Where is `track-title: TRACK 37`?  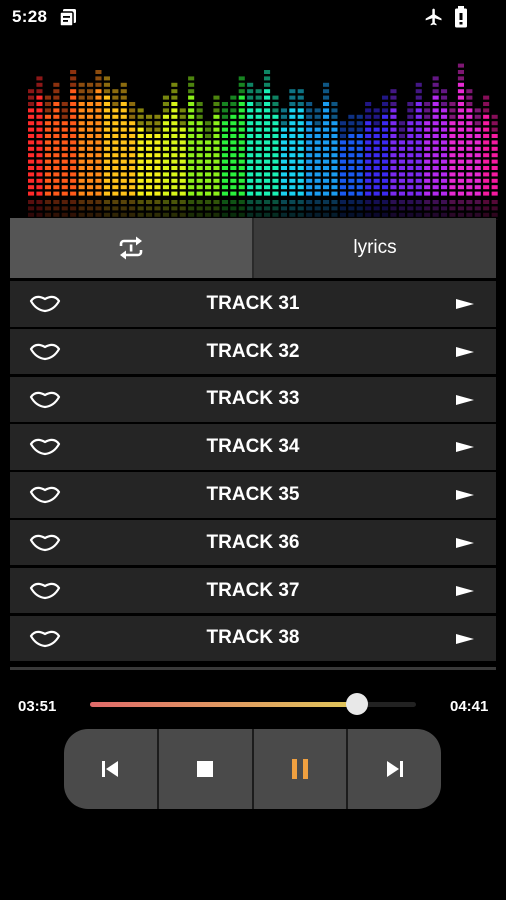 track-title: TRACK 37 is located at coordinates (253, 590).